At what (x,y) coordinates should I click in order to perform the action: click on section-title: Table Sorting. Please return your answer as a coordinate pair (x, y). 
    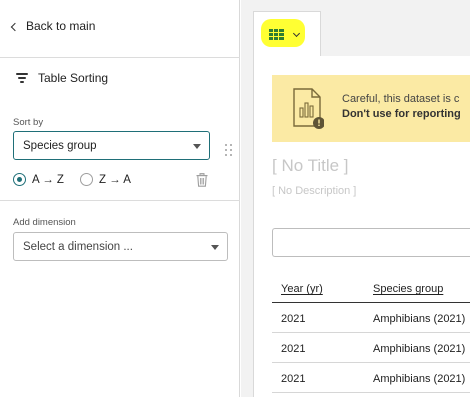
    Looking at the image, I should click on (62, 78).